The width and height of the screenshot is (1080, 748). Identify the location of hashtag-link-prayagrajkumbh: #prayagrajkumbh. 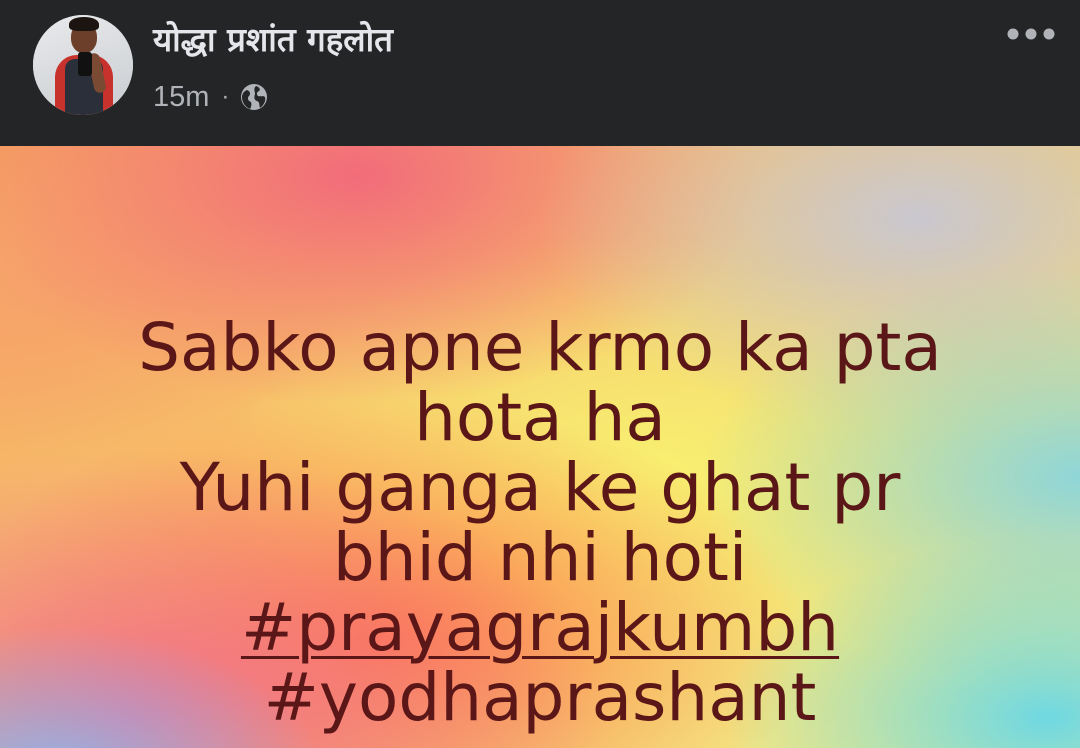
(540, 628).